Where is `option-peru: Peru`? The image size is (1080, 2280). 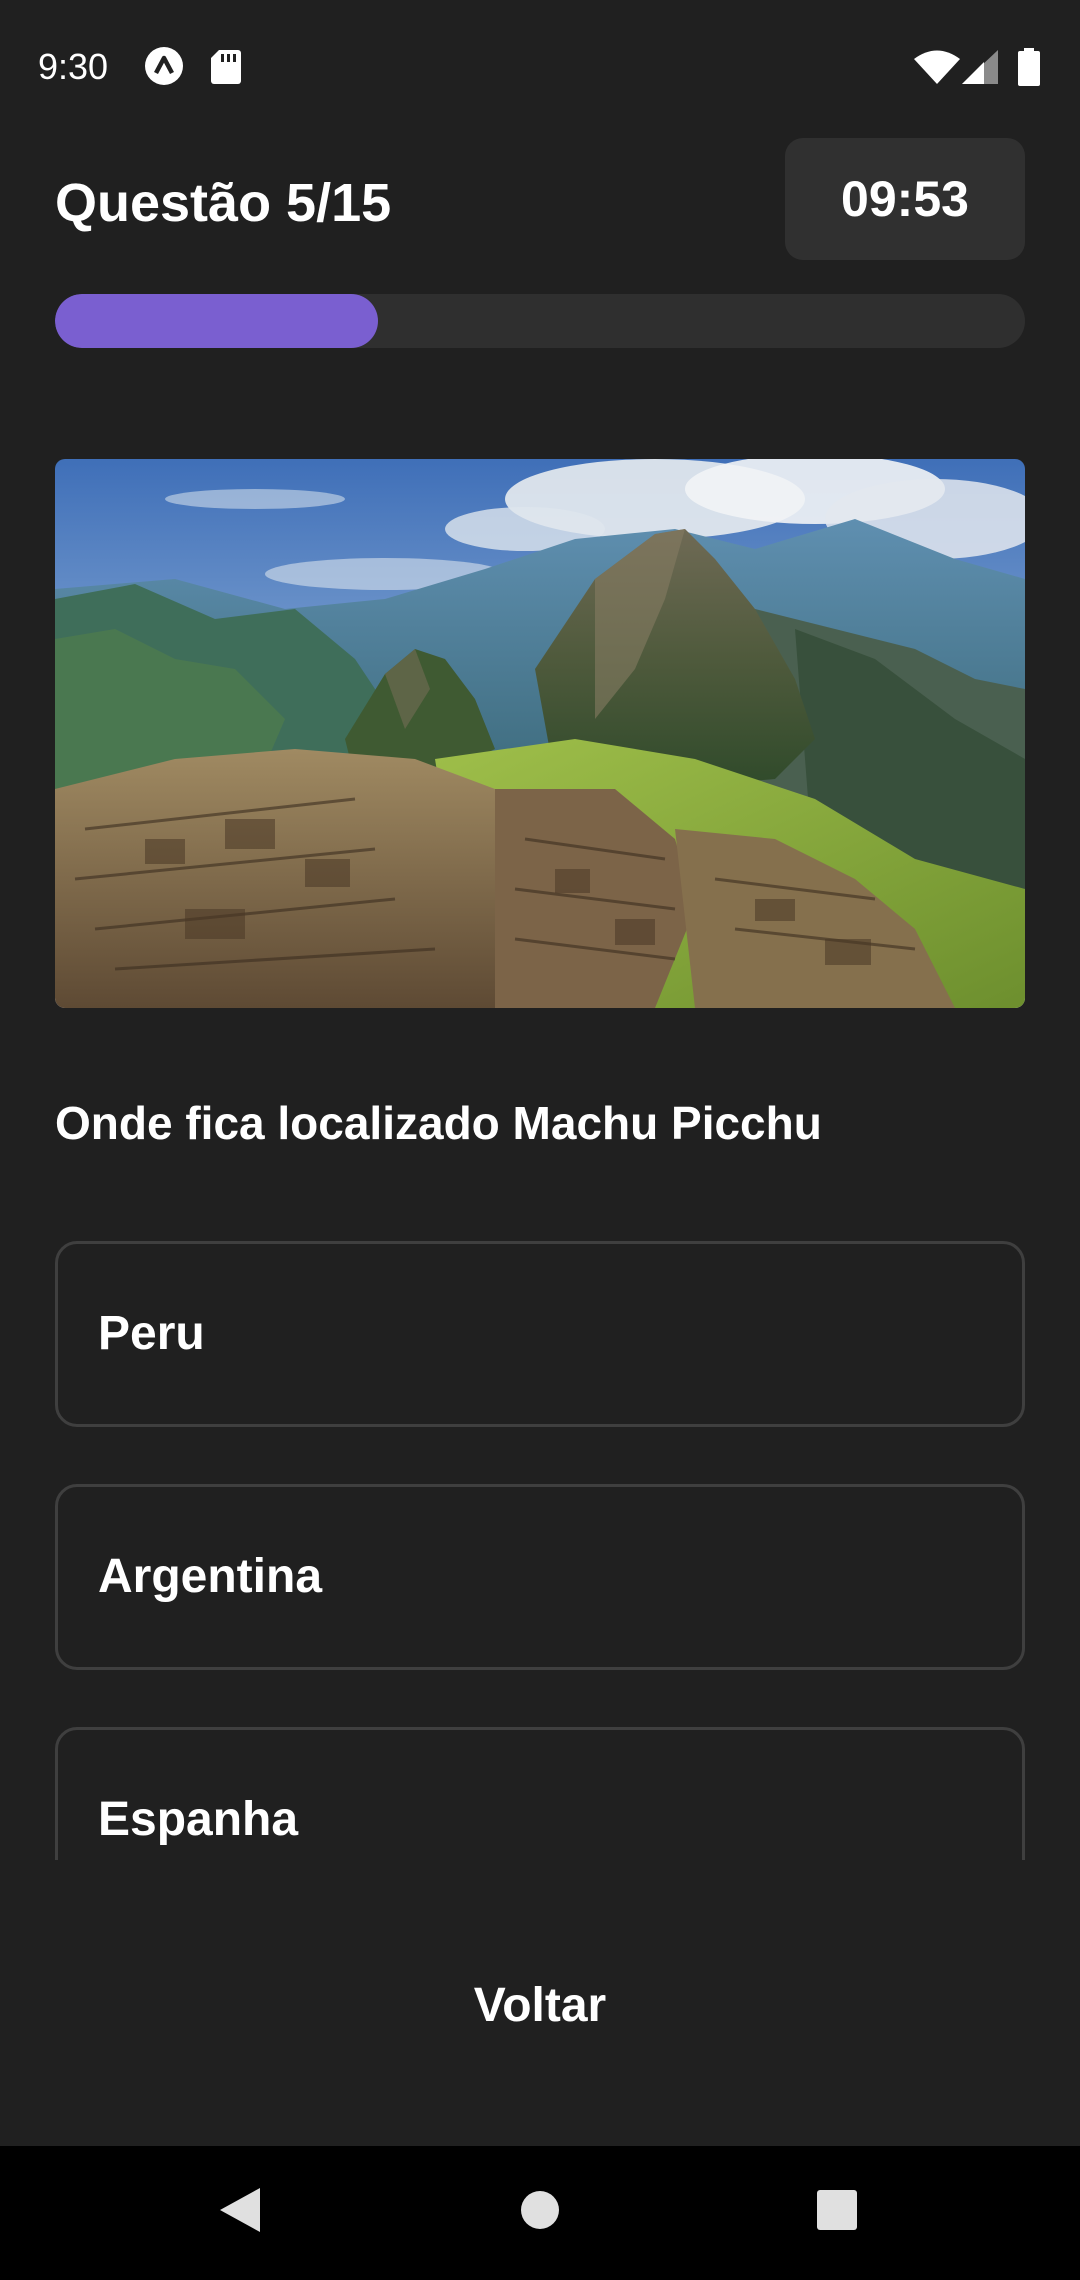 option-peru: Peru is located at coordinates (540, 1334).